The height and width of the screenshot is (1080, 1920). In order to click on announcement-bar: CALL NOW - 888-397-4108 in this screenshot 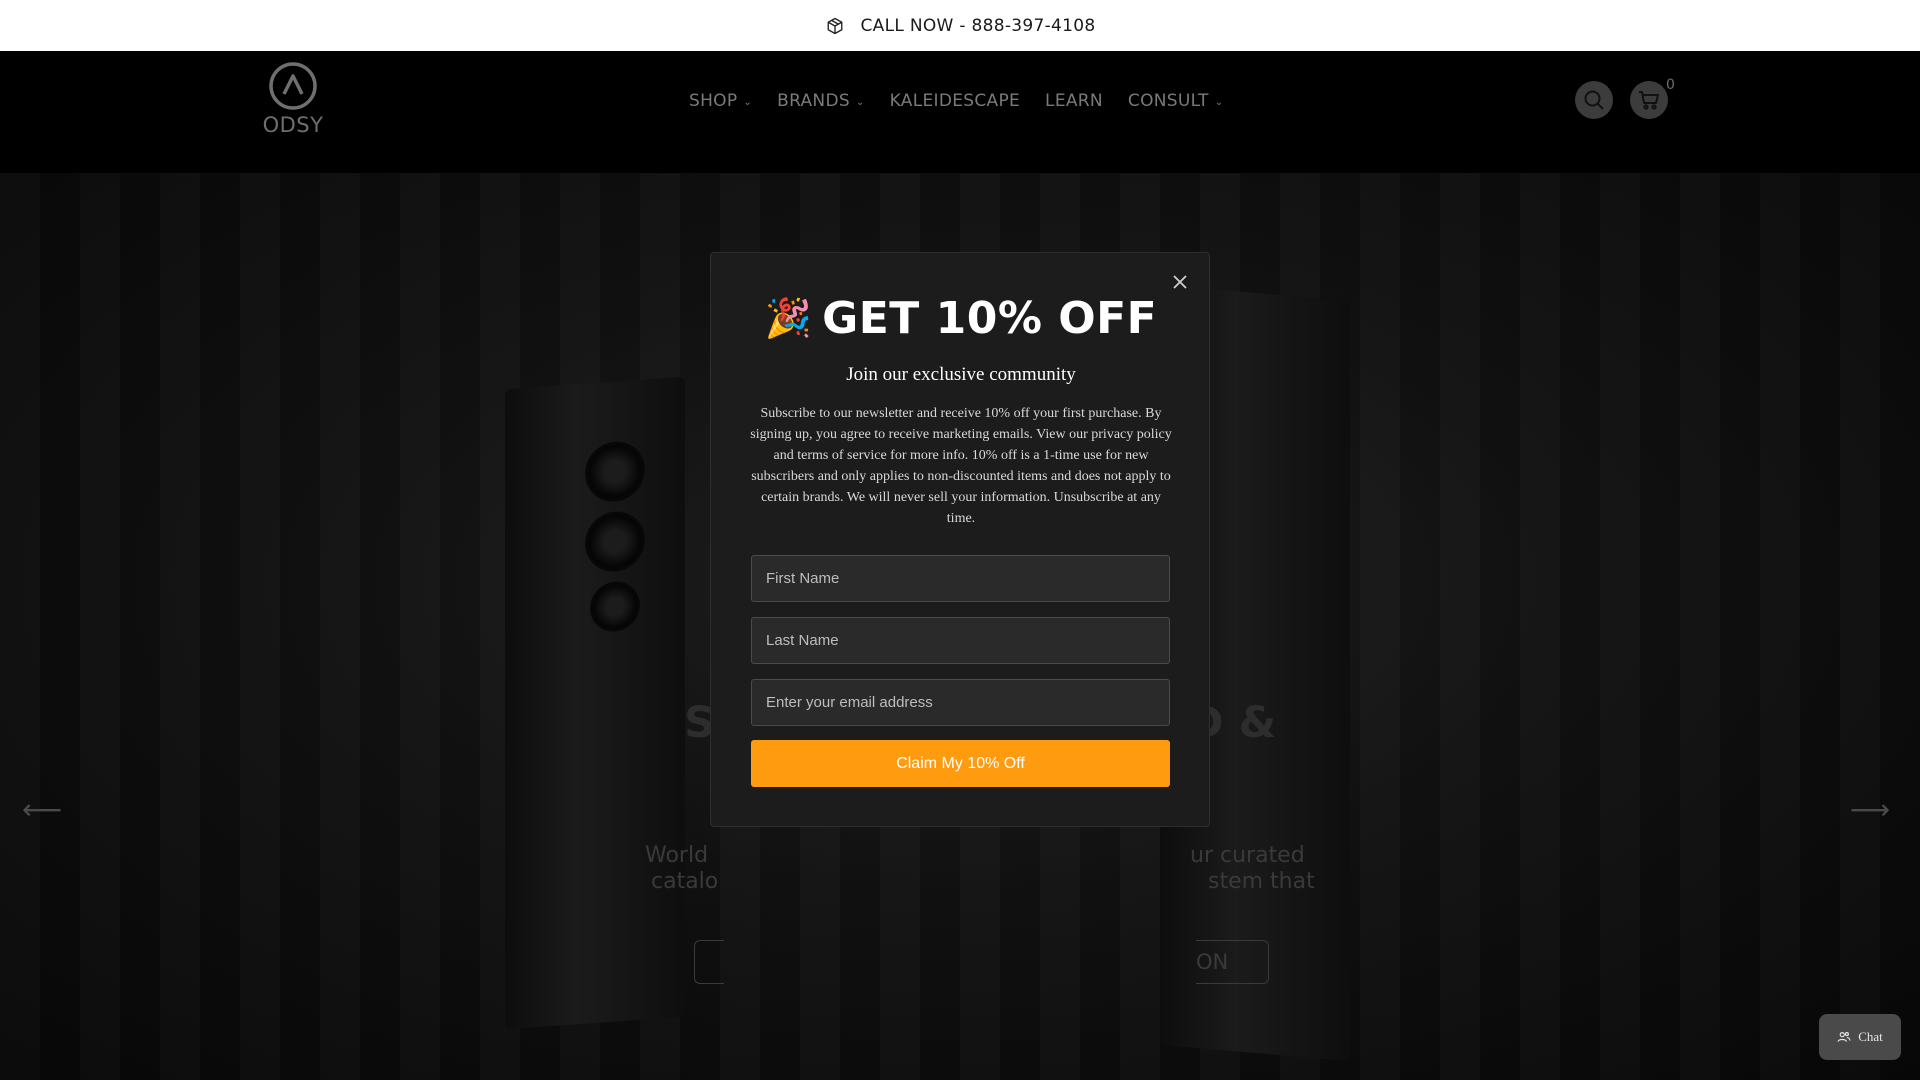, I will do `click(960, 25)`.